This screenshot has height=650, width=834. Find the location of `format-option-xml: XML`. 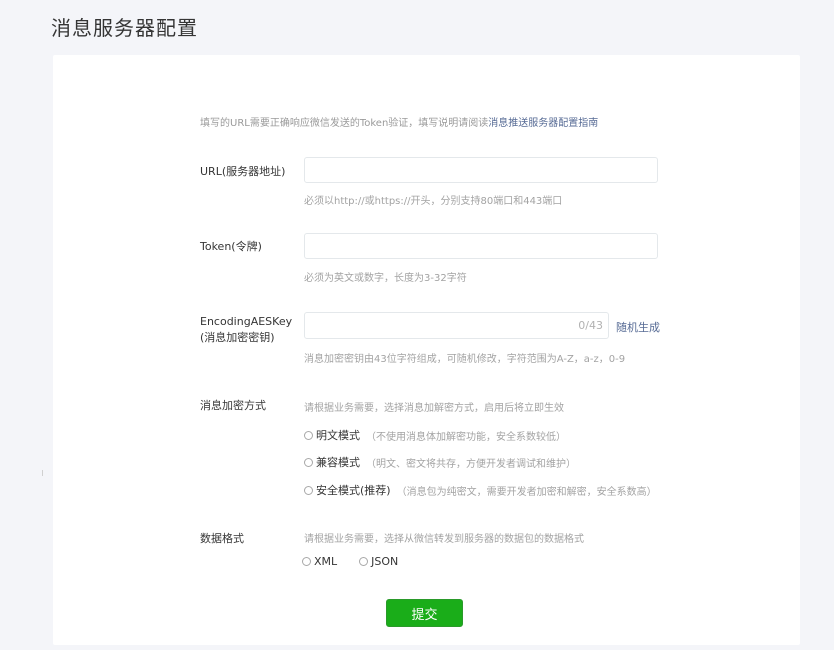

format-option-xml: XML is located at coordinates (319, 561).